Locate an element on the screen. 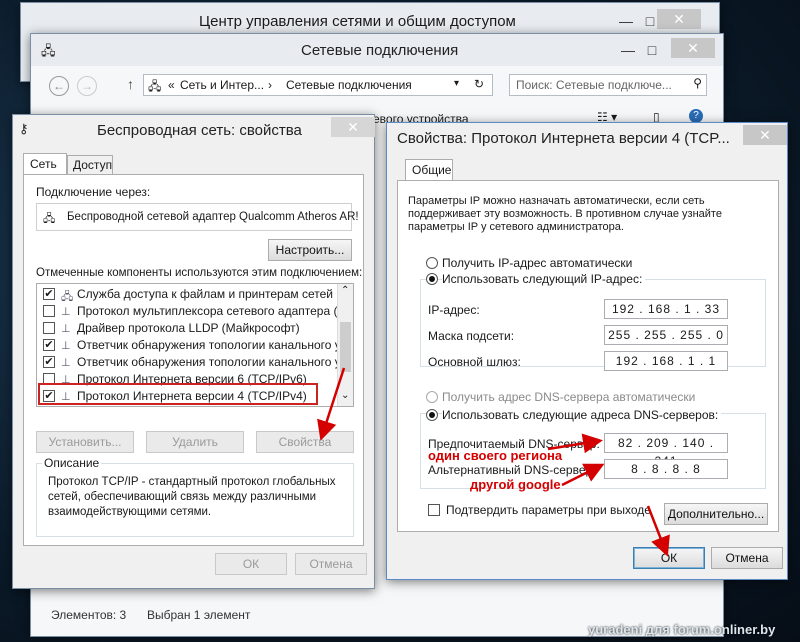 The image size is (800, 642). auto-ip-label: Получить IP-адрес автоматически is located at coordinates (537, 263).